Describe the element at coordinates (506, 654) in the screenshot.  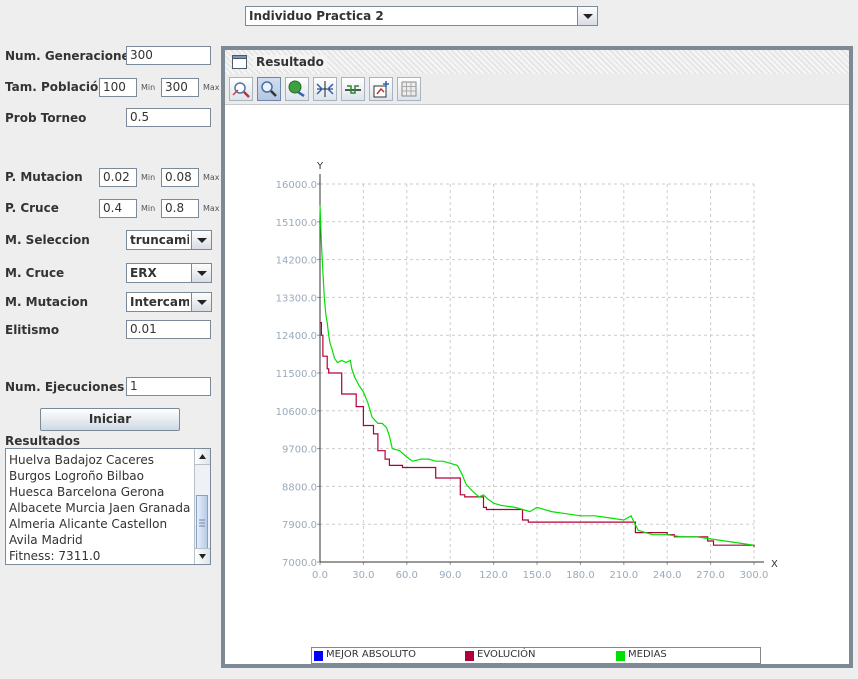
I see `legend-evolucion: EVOLUCIÓN` at that location.